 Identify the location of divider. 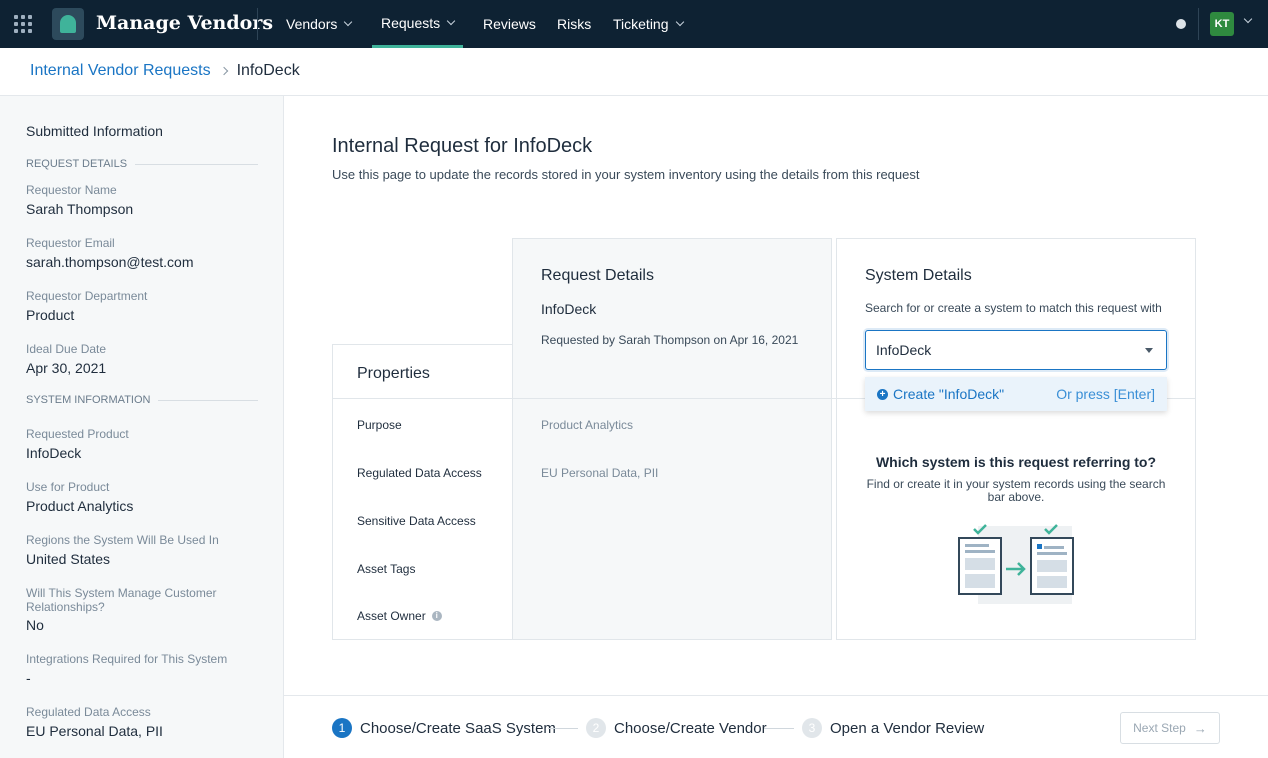
(776, 695).